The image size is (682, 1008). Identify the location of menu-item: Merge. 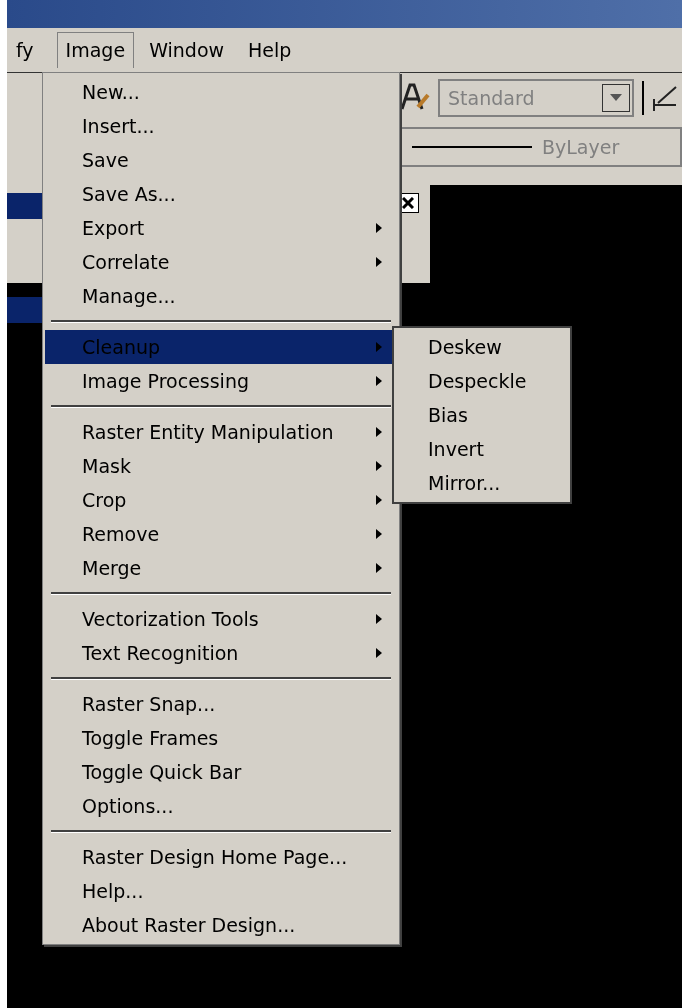
(221, 568).